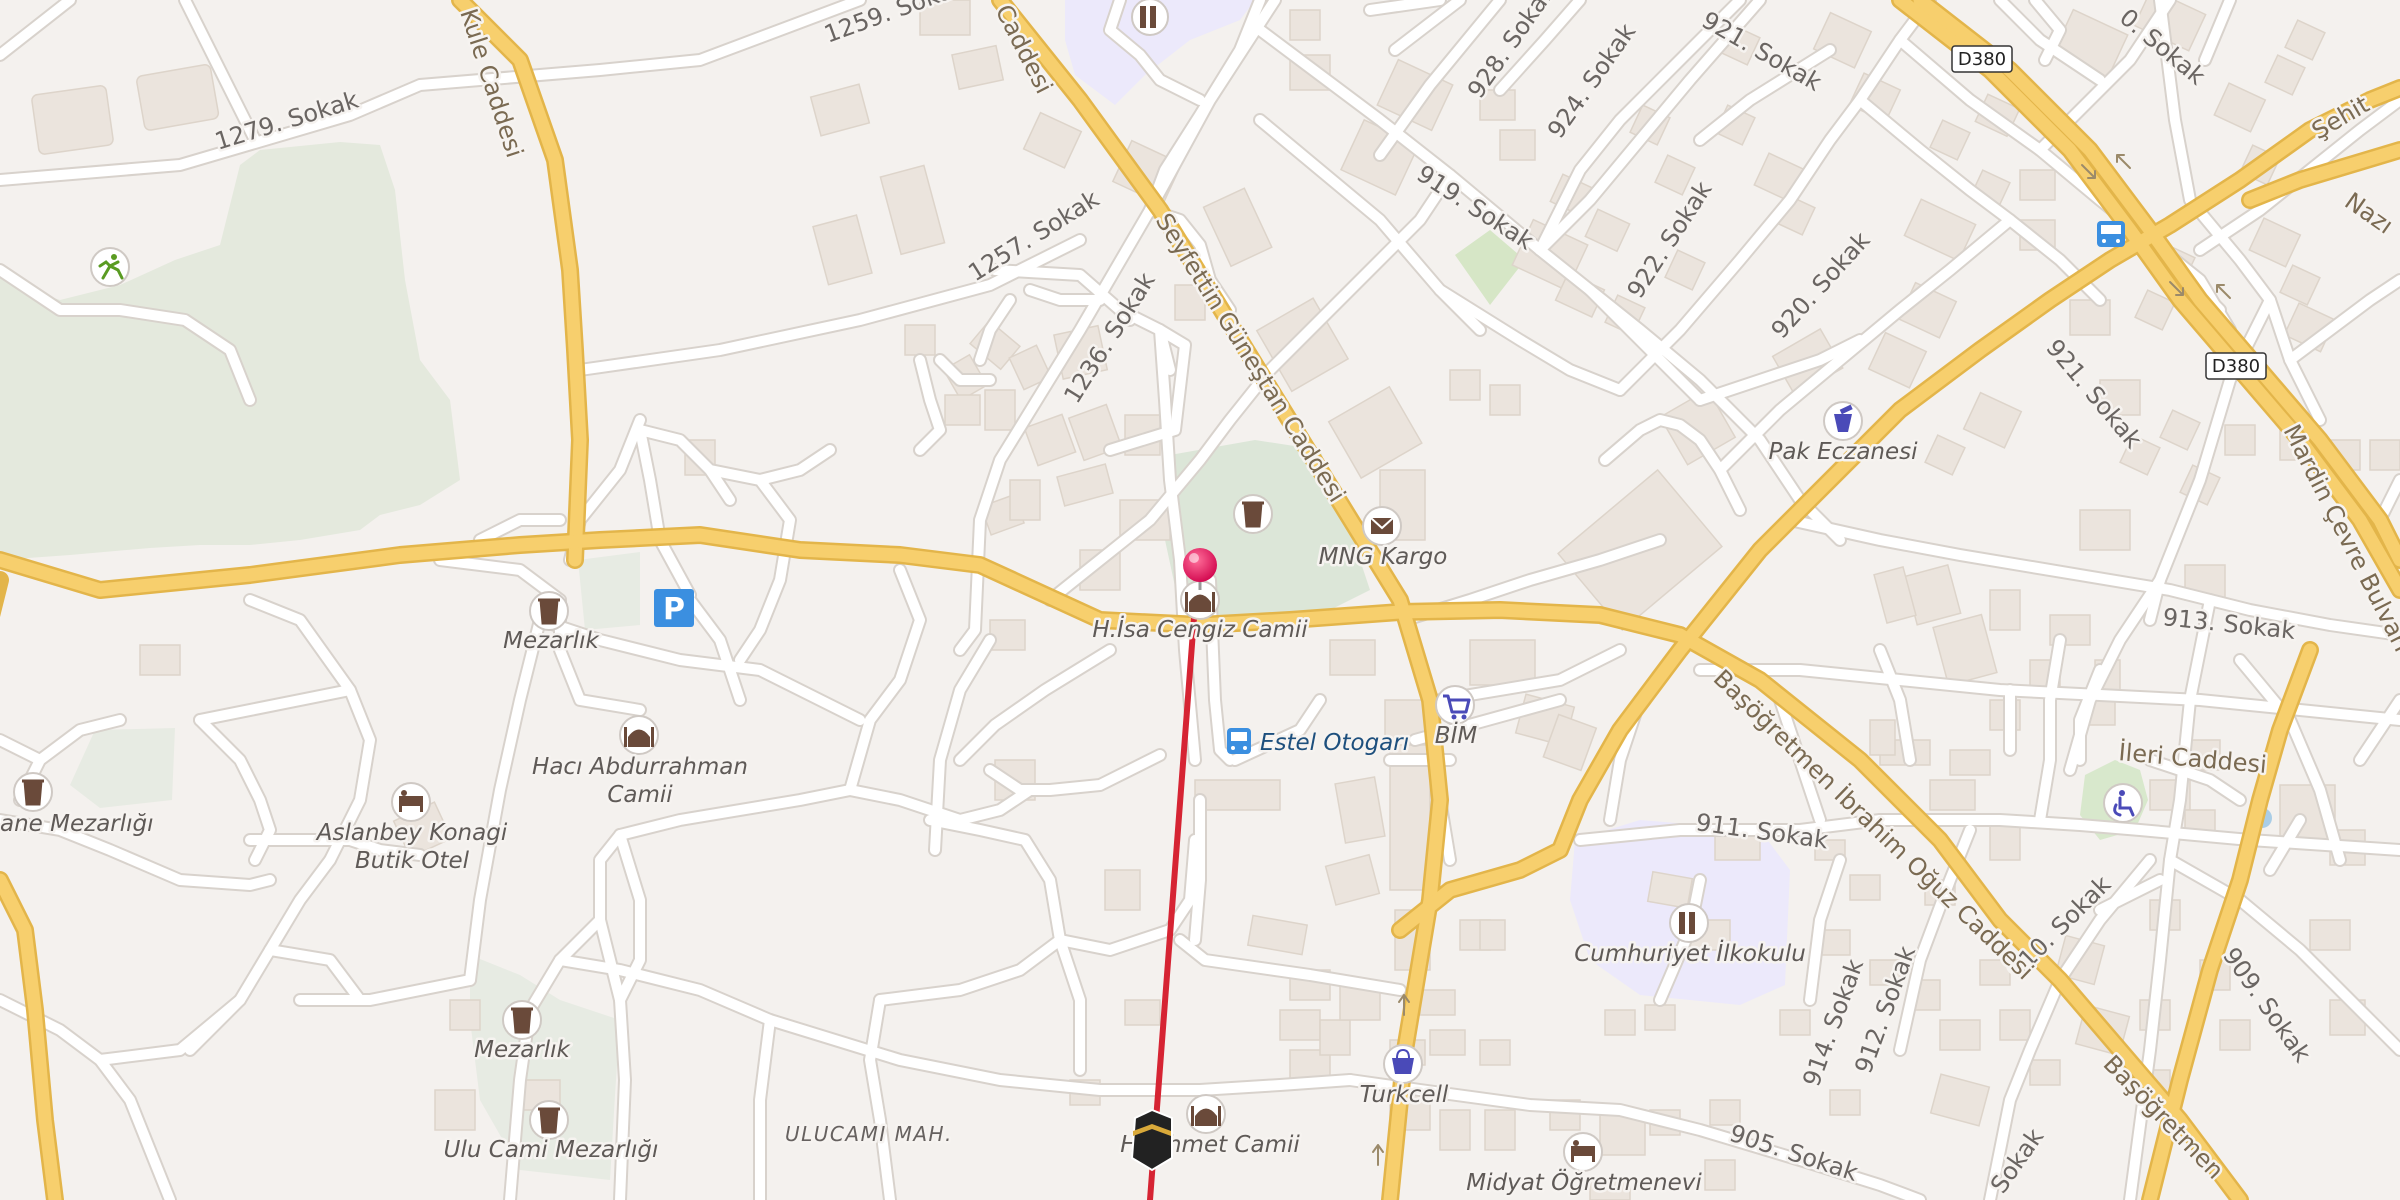 The image size is (2400, 1200). Describe the element at coordinates (2369, 213) in the screenshot. I see `street-label: Nazı` at that location.